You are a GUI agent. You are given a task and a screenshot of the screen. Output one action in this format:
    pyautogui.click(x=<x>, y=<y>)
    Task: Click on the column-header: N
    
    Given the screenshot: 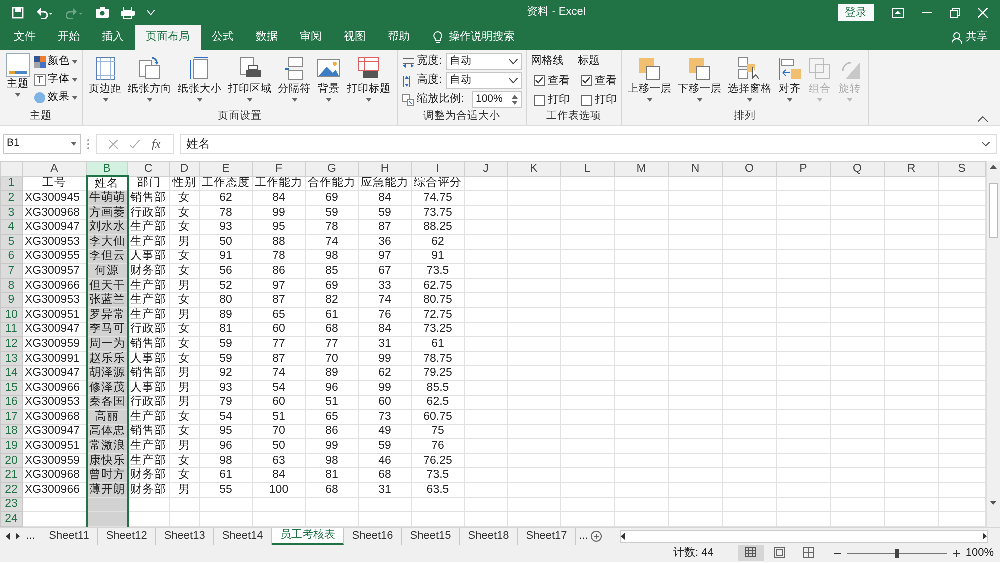 What is the action you would take?
    pyautogui.click(x=695, y=169)
    